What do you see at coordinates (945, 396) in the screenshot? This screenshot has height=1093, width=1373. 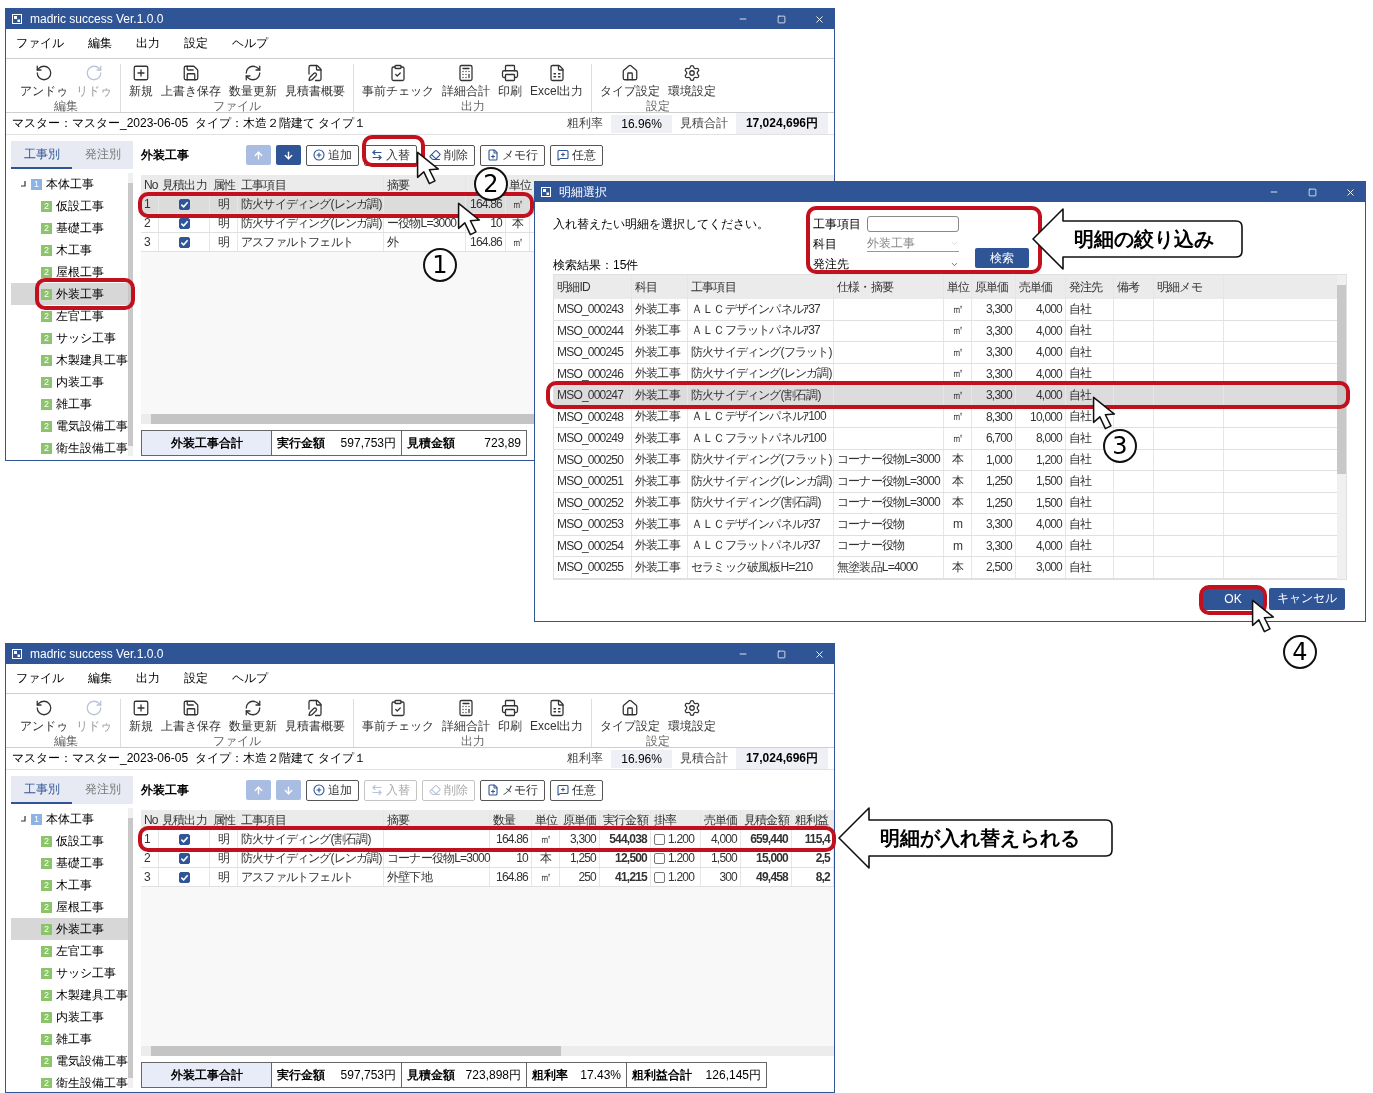 I see `table-row: MSO_000247 外装工事 防火サイディング(割石調) ㎡ 3,300 4,000 自社` at bounding box center [945, 396].